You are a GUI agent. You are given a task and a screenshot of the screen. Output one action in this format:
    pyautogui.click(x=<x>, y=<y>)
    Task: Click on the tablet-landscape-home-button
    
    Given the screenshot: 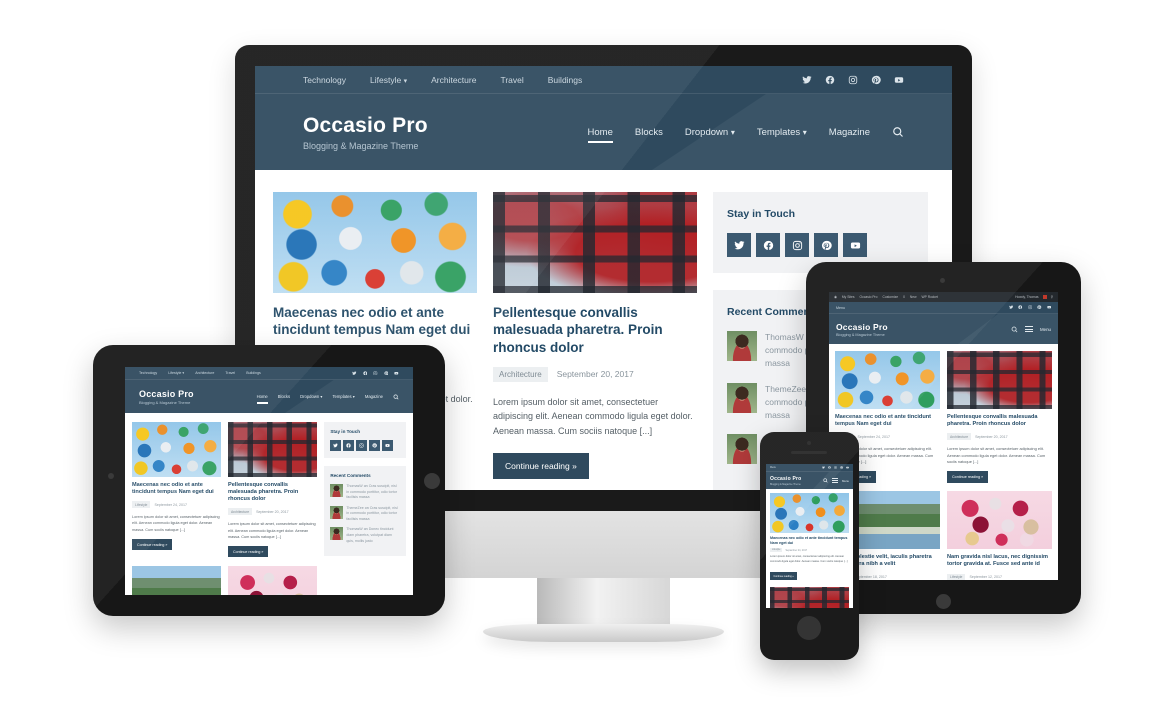 What is the action you would take?
    pyautogui.click(x=432, y=481)
    